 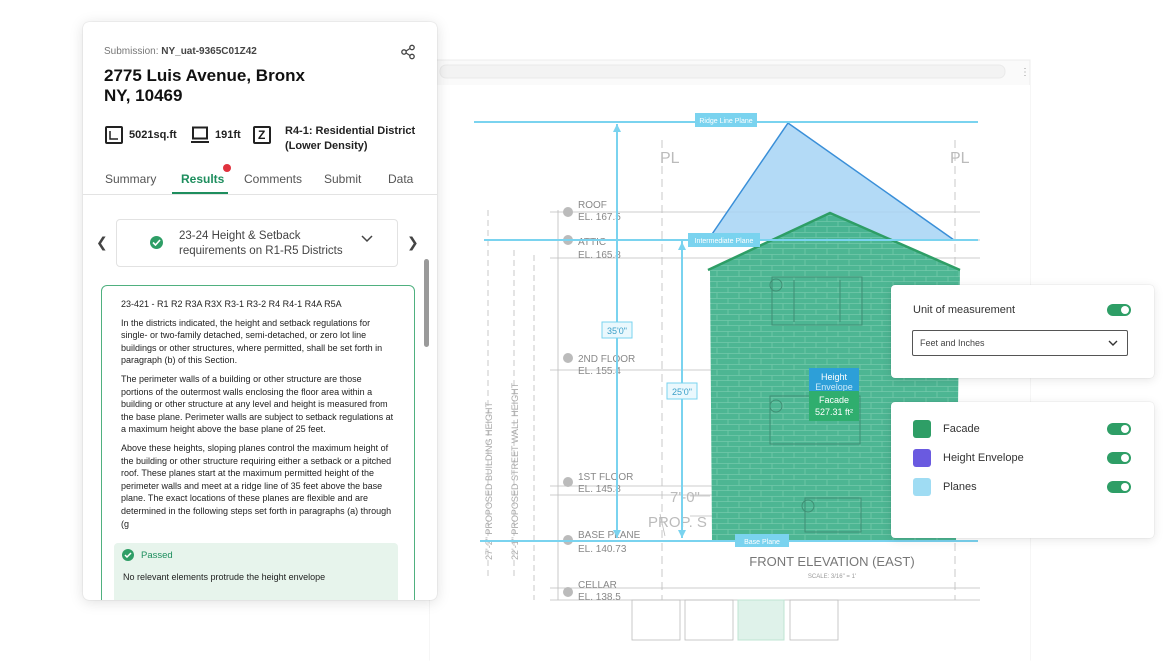 I want to click on svg-text: CELLAR, so click(x=597, y=585).